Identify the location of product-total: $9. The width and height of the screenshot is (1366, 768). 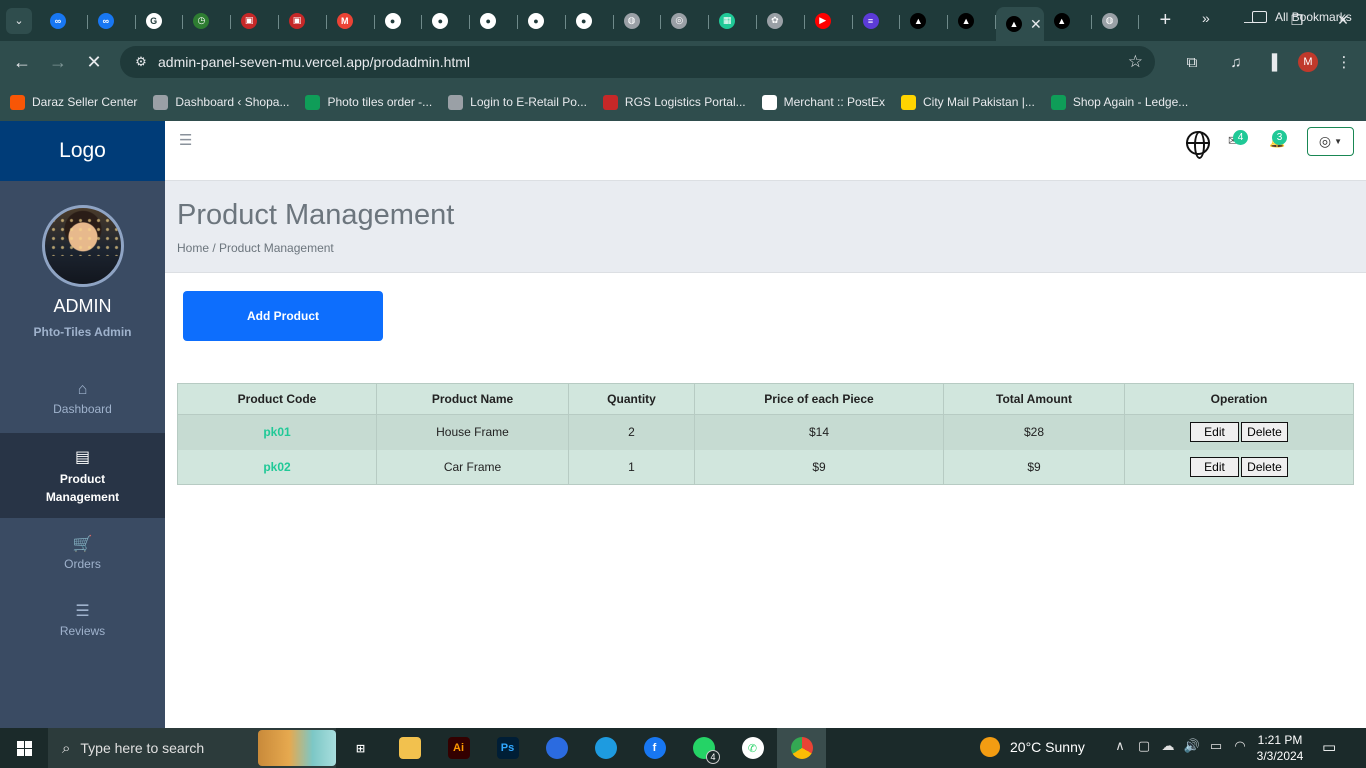
(1034, 467).